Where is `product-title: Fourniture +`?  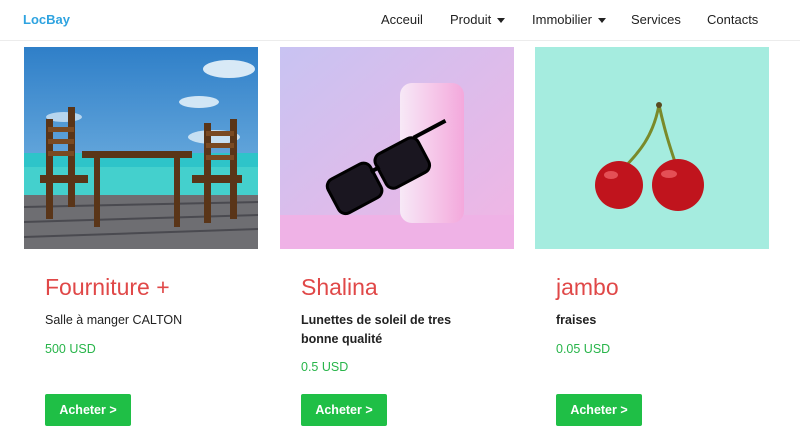 product-title: Fourniture + is located at coordinates (107, 287).